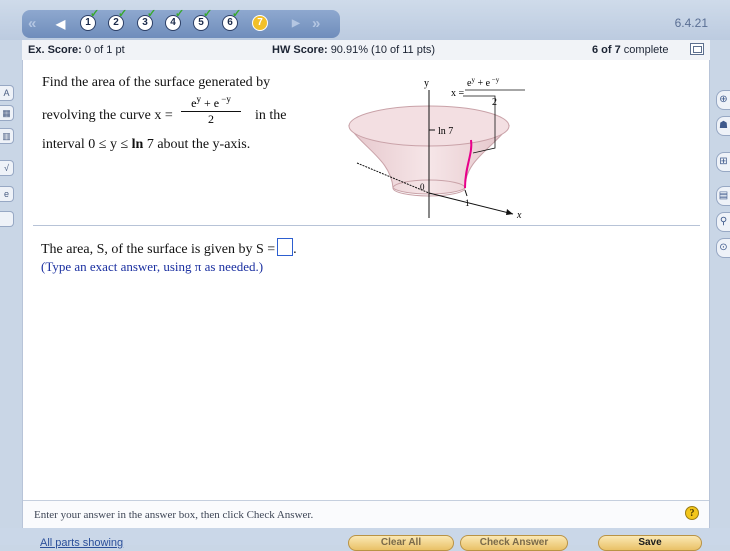  I want to click on next-question-button: ▶, so click(296, 24).